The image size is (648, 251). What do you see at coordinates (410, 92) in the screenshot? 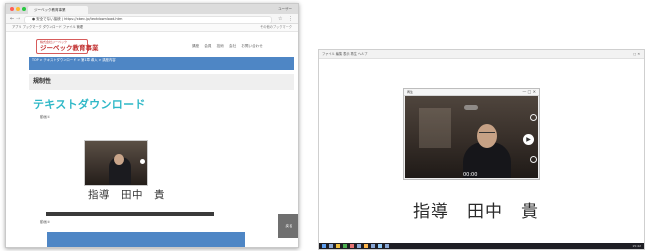
I see `player-title: 再生` at bounding box center [410, 92].